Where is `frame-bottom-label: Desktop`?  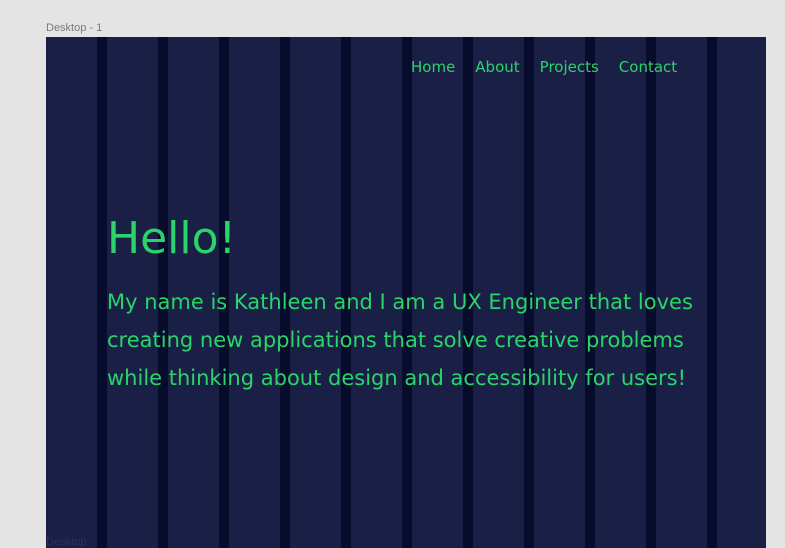 frame-bottom-label: Desktop is located at coordinates (66, 542).